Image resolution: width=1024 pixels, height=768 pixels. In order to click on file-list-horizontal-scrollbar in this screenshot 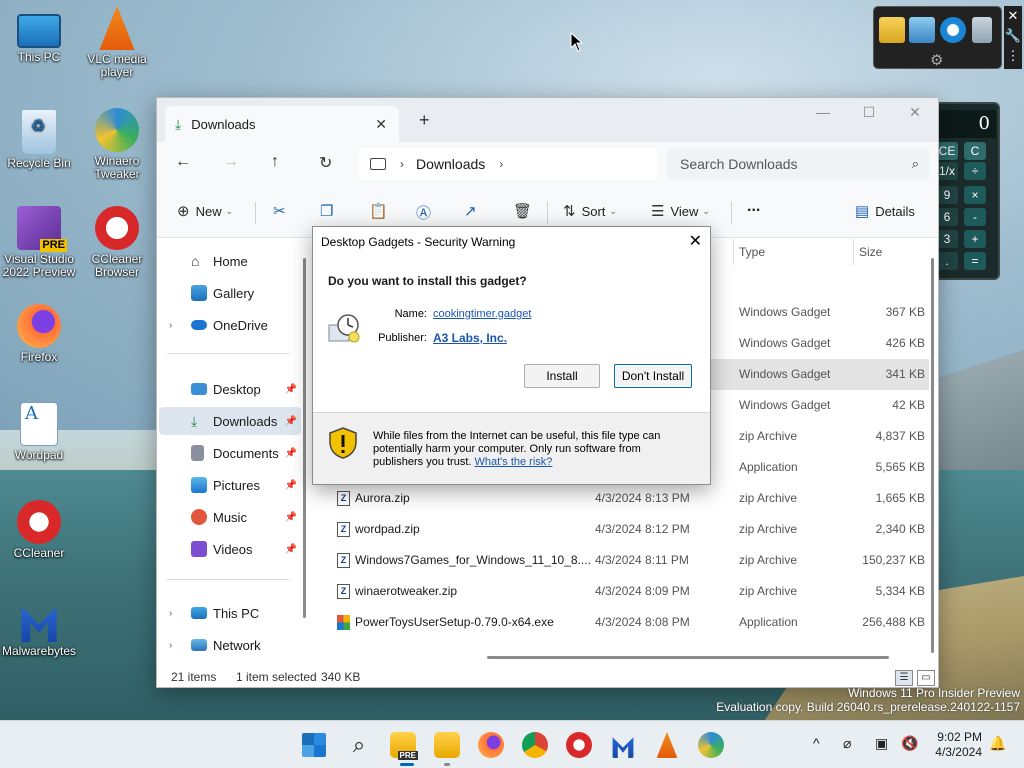, I will do `click(688, 657)`.